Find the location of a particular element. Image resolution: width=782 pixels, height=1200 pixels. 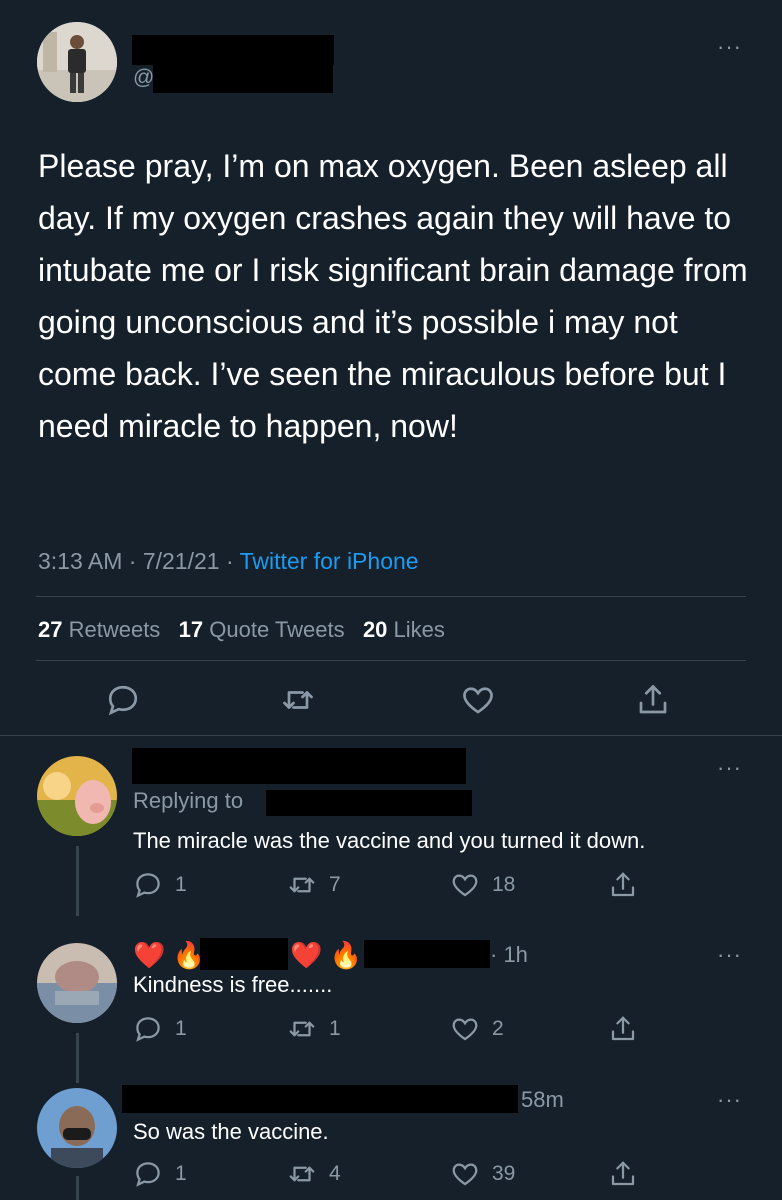

retweet-button is located at coordinates (298, 700).